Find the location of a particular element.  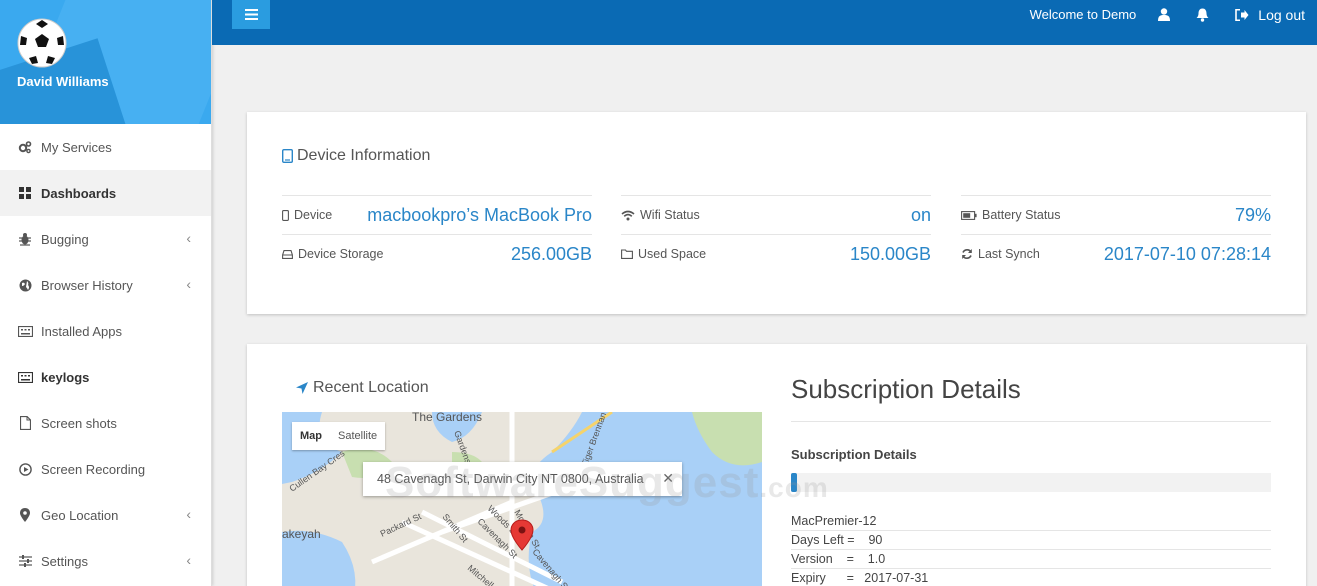

map-marker-icon is located at coordinates (25, 515).